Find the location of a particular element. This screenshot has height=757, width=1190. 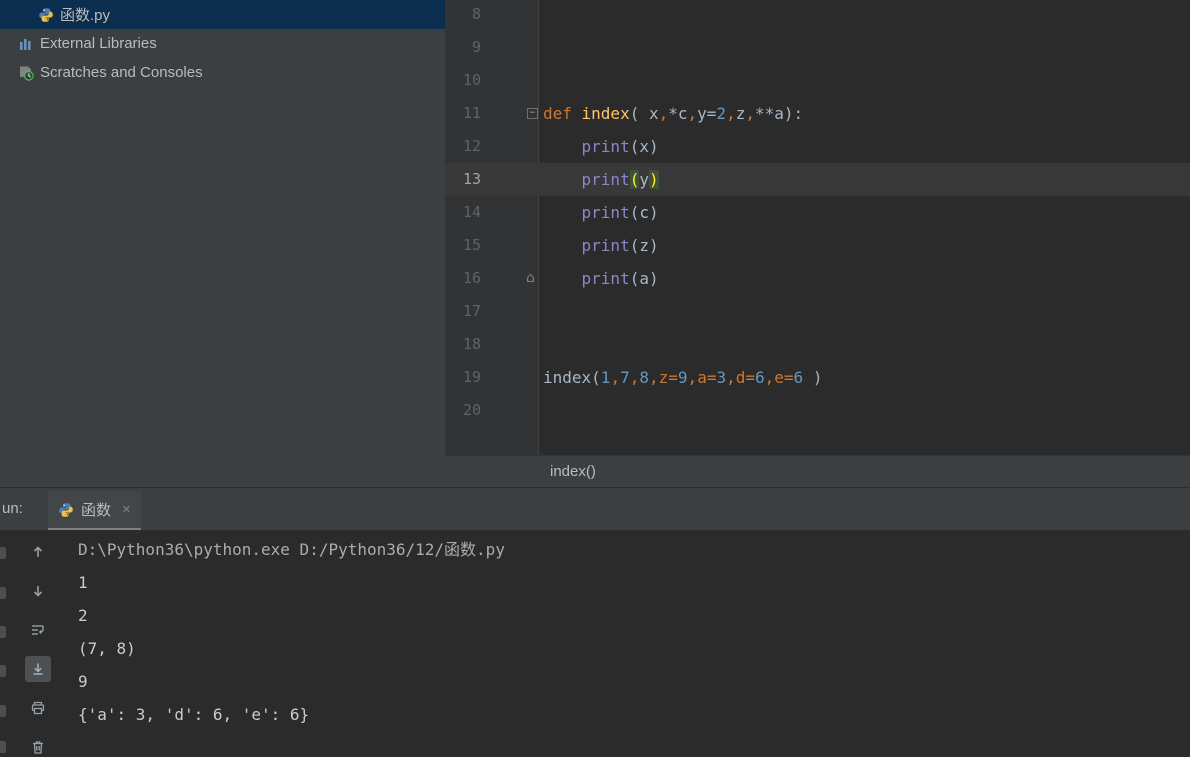

scroll-to-end-button is located at coordinates (38, 669).